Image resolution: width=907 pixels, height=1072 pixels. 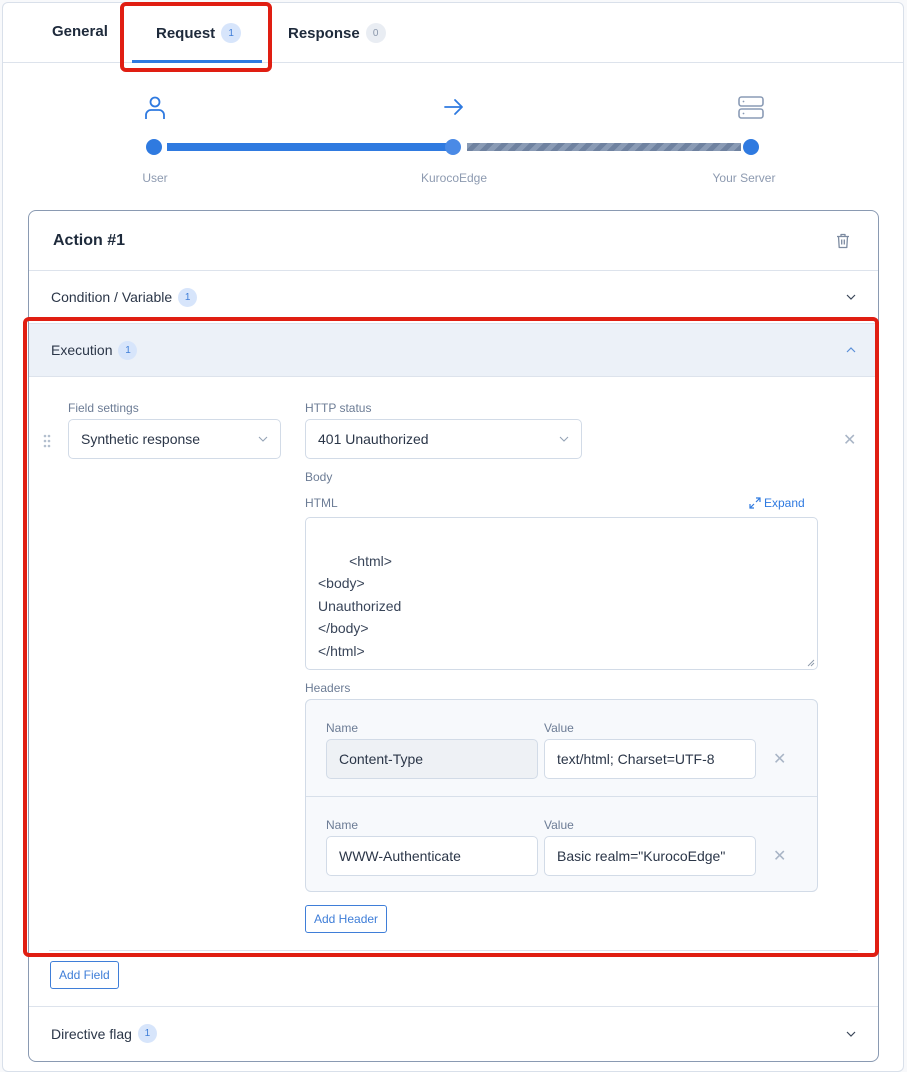 I want to click on flow-line-active, so click(x=307, y=147).